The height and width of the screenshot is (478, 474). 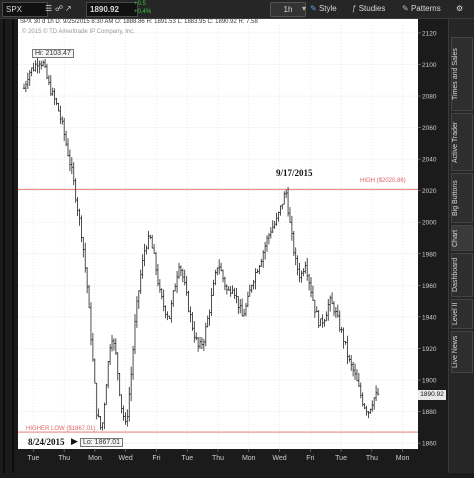 I want to click on timeframe-value: 1h, so click(x=288, y=9).